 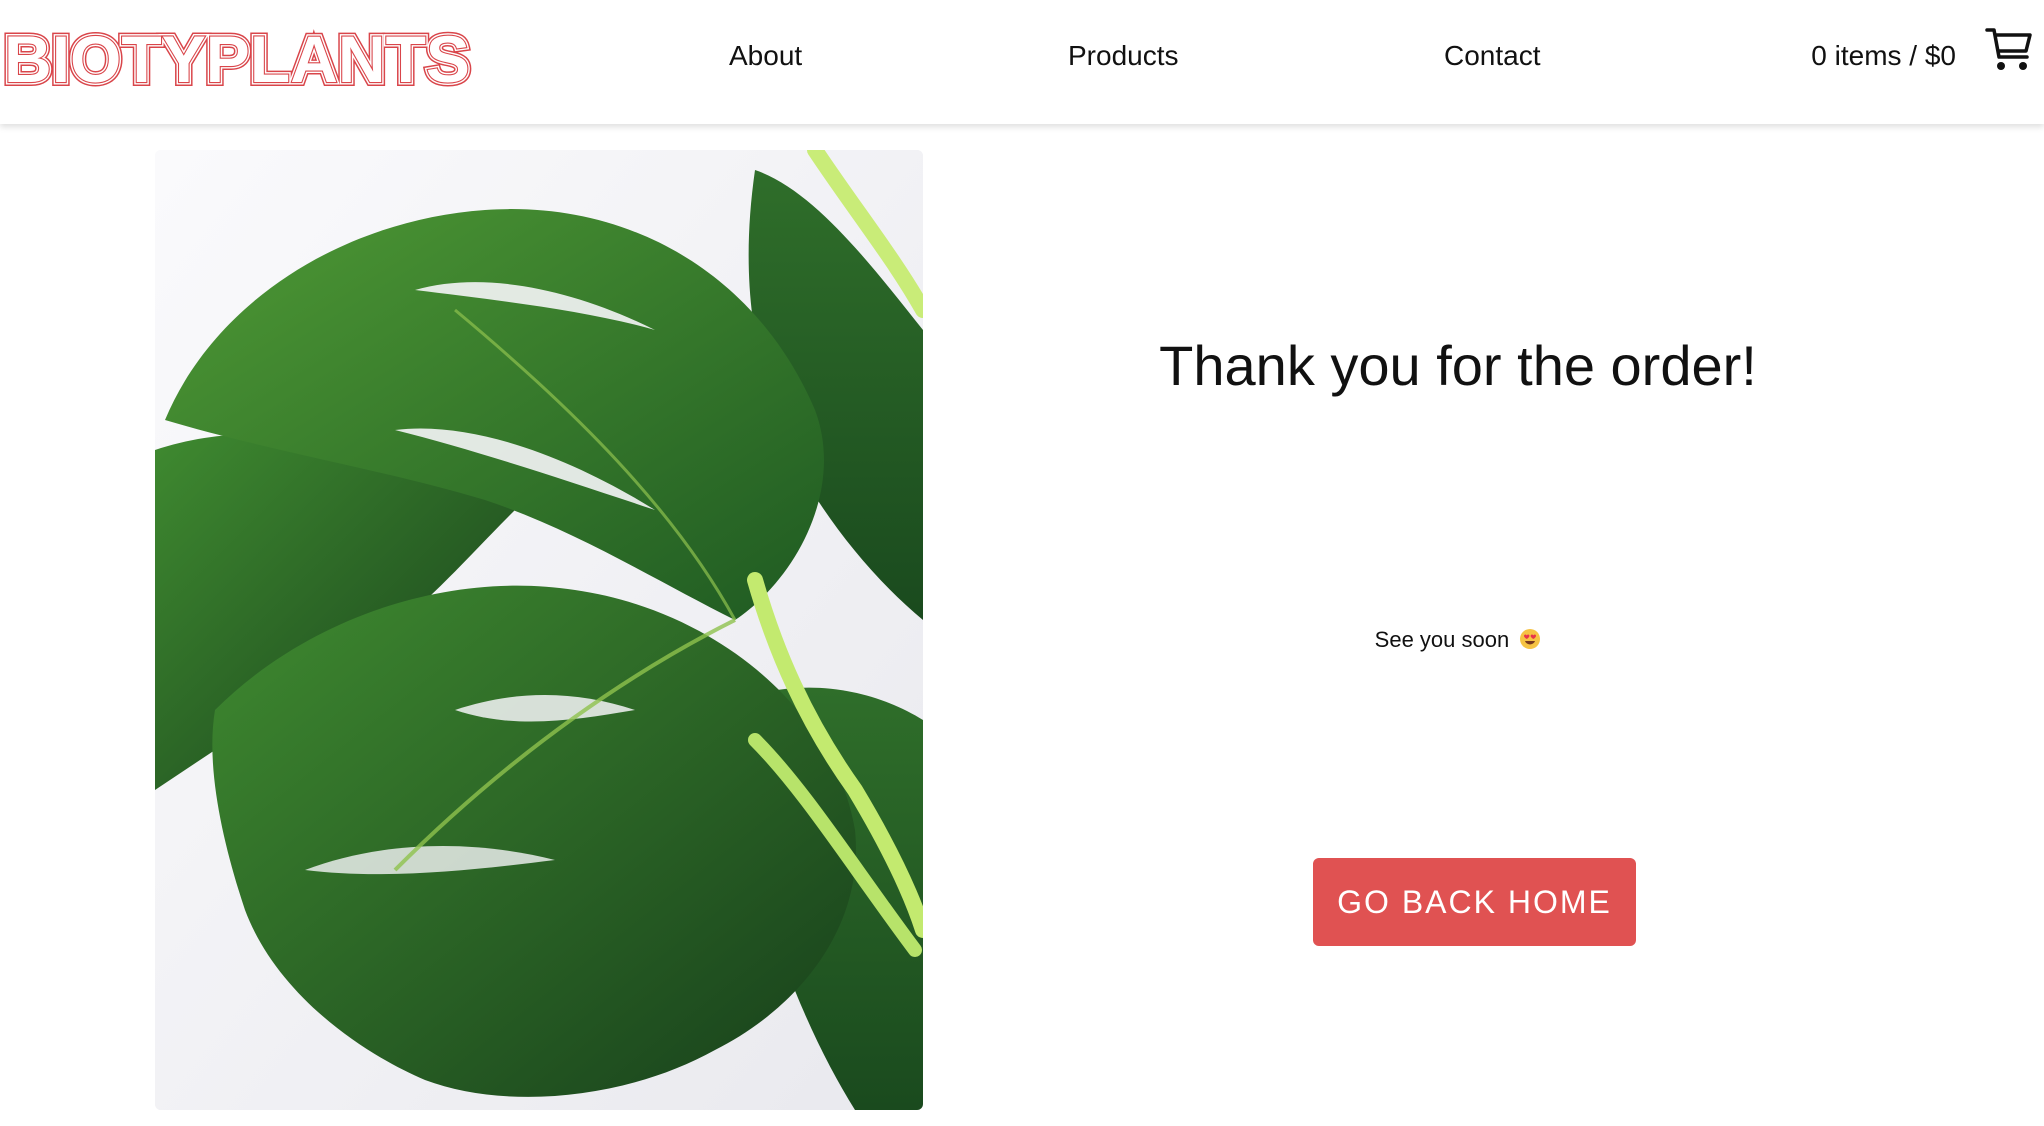 What do you see at coordinates (2009, 49) in the screenshot?
I see `shopping-cart-icon` at bounding box center [2009, 49].